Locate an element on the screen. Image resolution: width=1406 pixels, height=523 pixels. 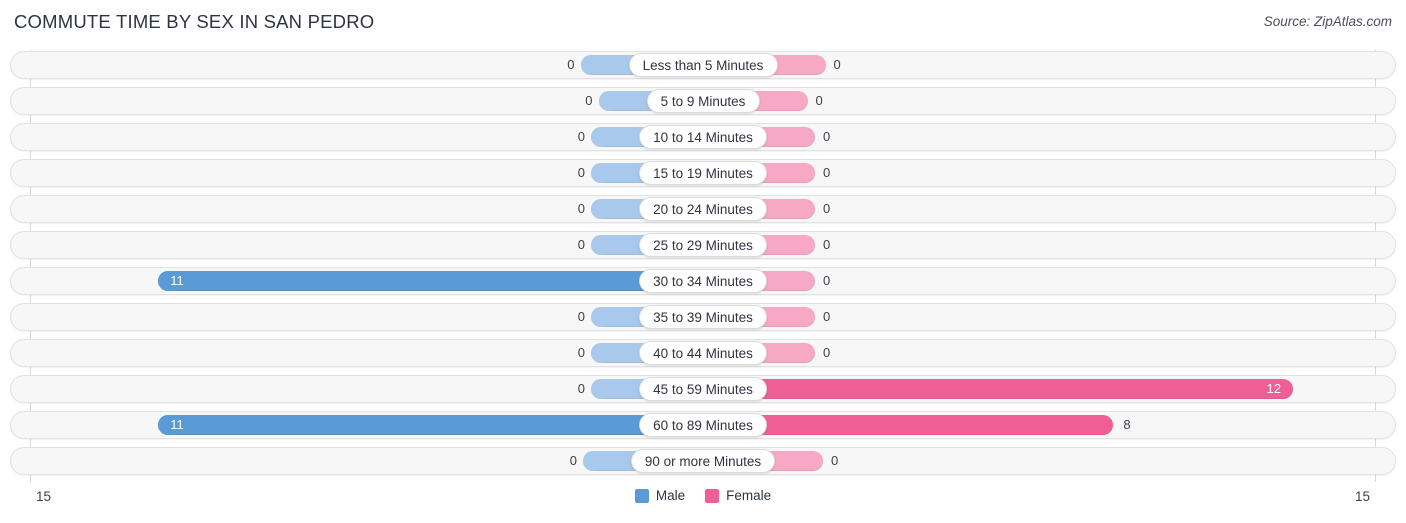
legend-label: Female is located at coordinates (749, 495).